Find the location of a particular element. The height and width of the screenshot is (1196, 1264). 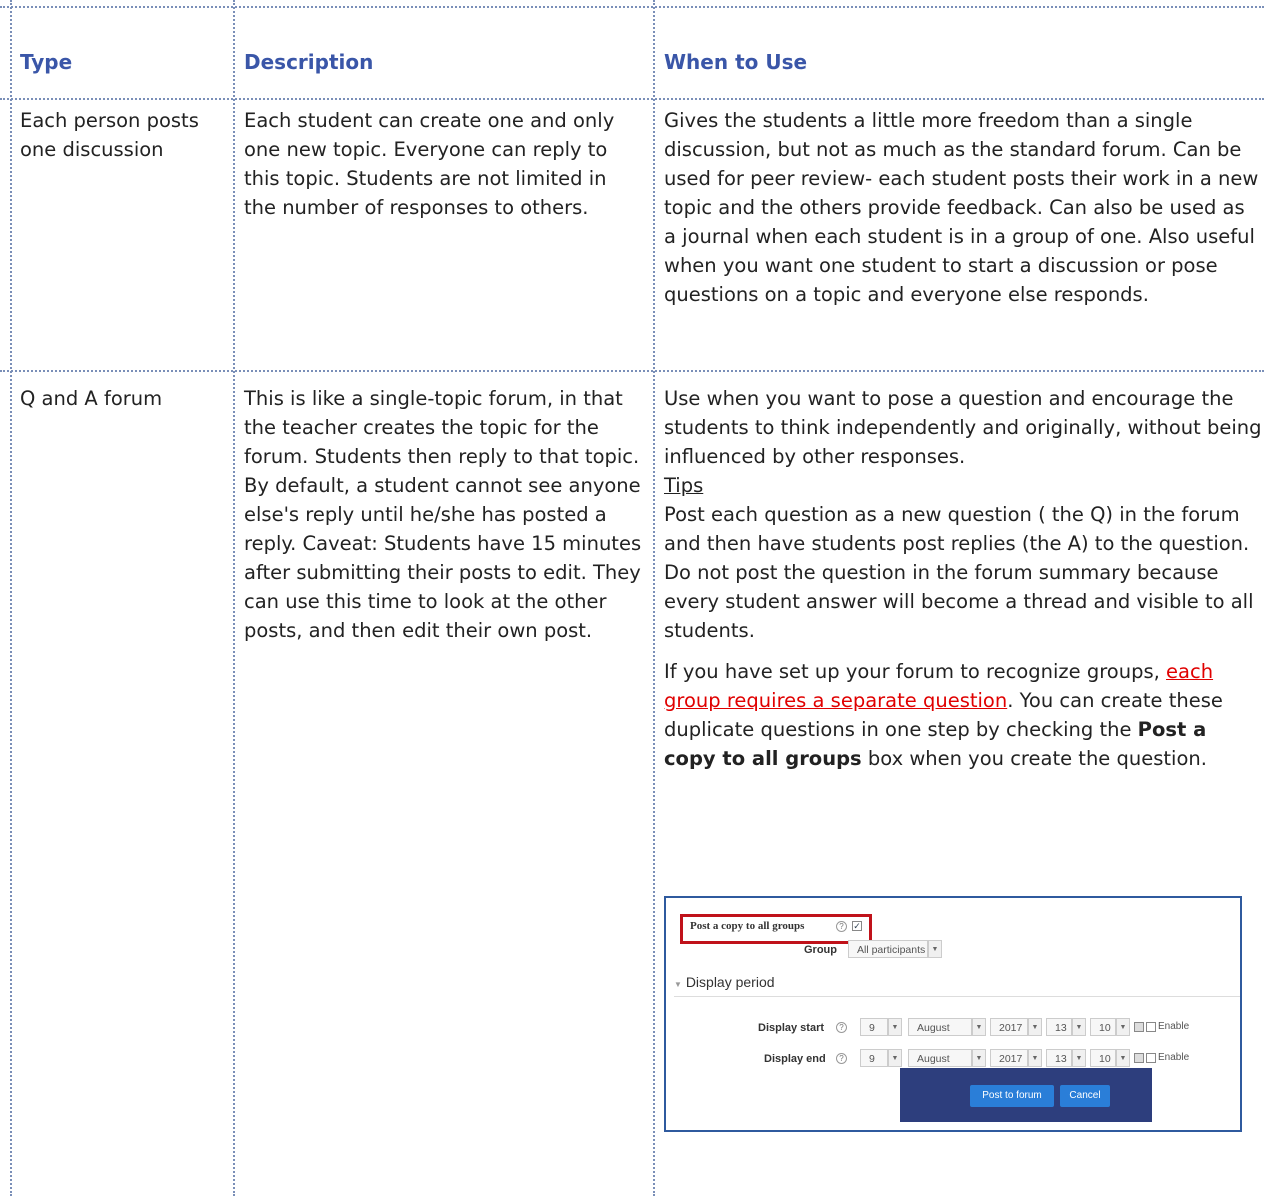

display-period-heading: ▼ Display period is located at coordinates (724, 982).